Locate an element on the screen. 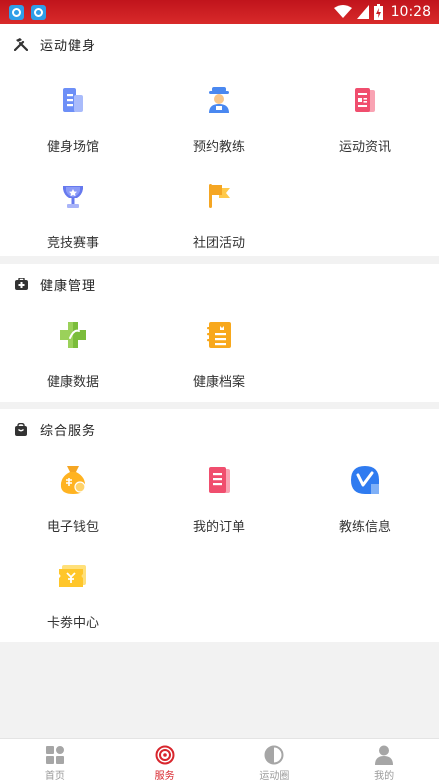  flag-icon is located at coordinates (219, 196).